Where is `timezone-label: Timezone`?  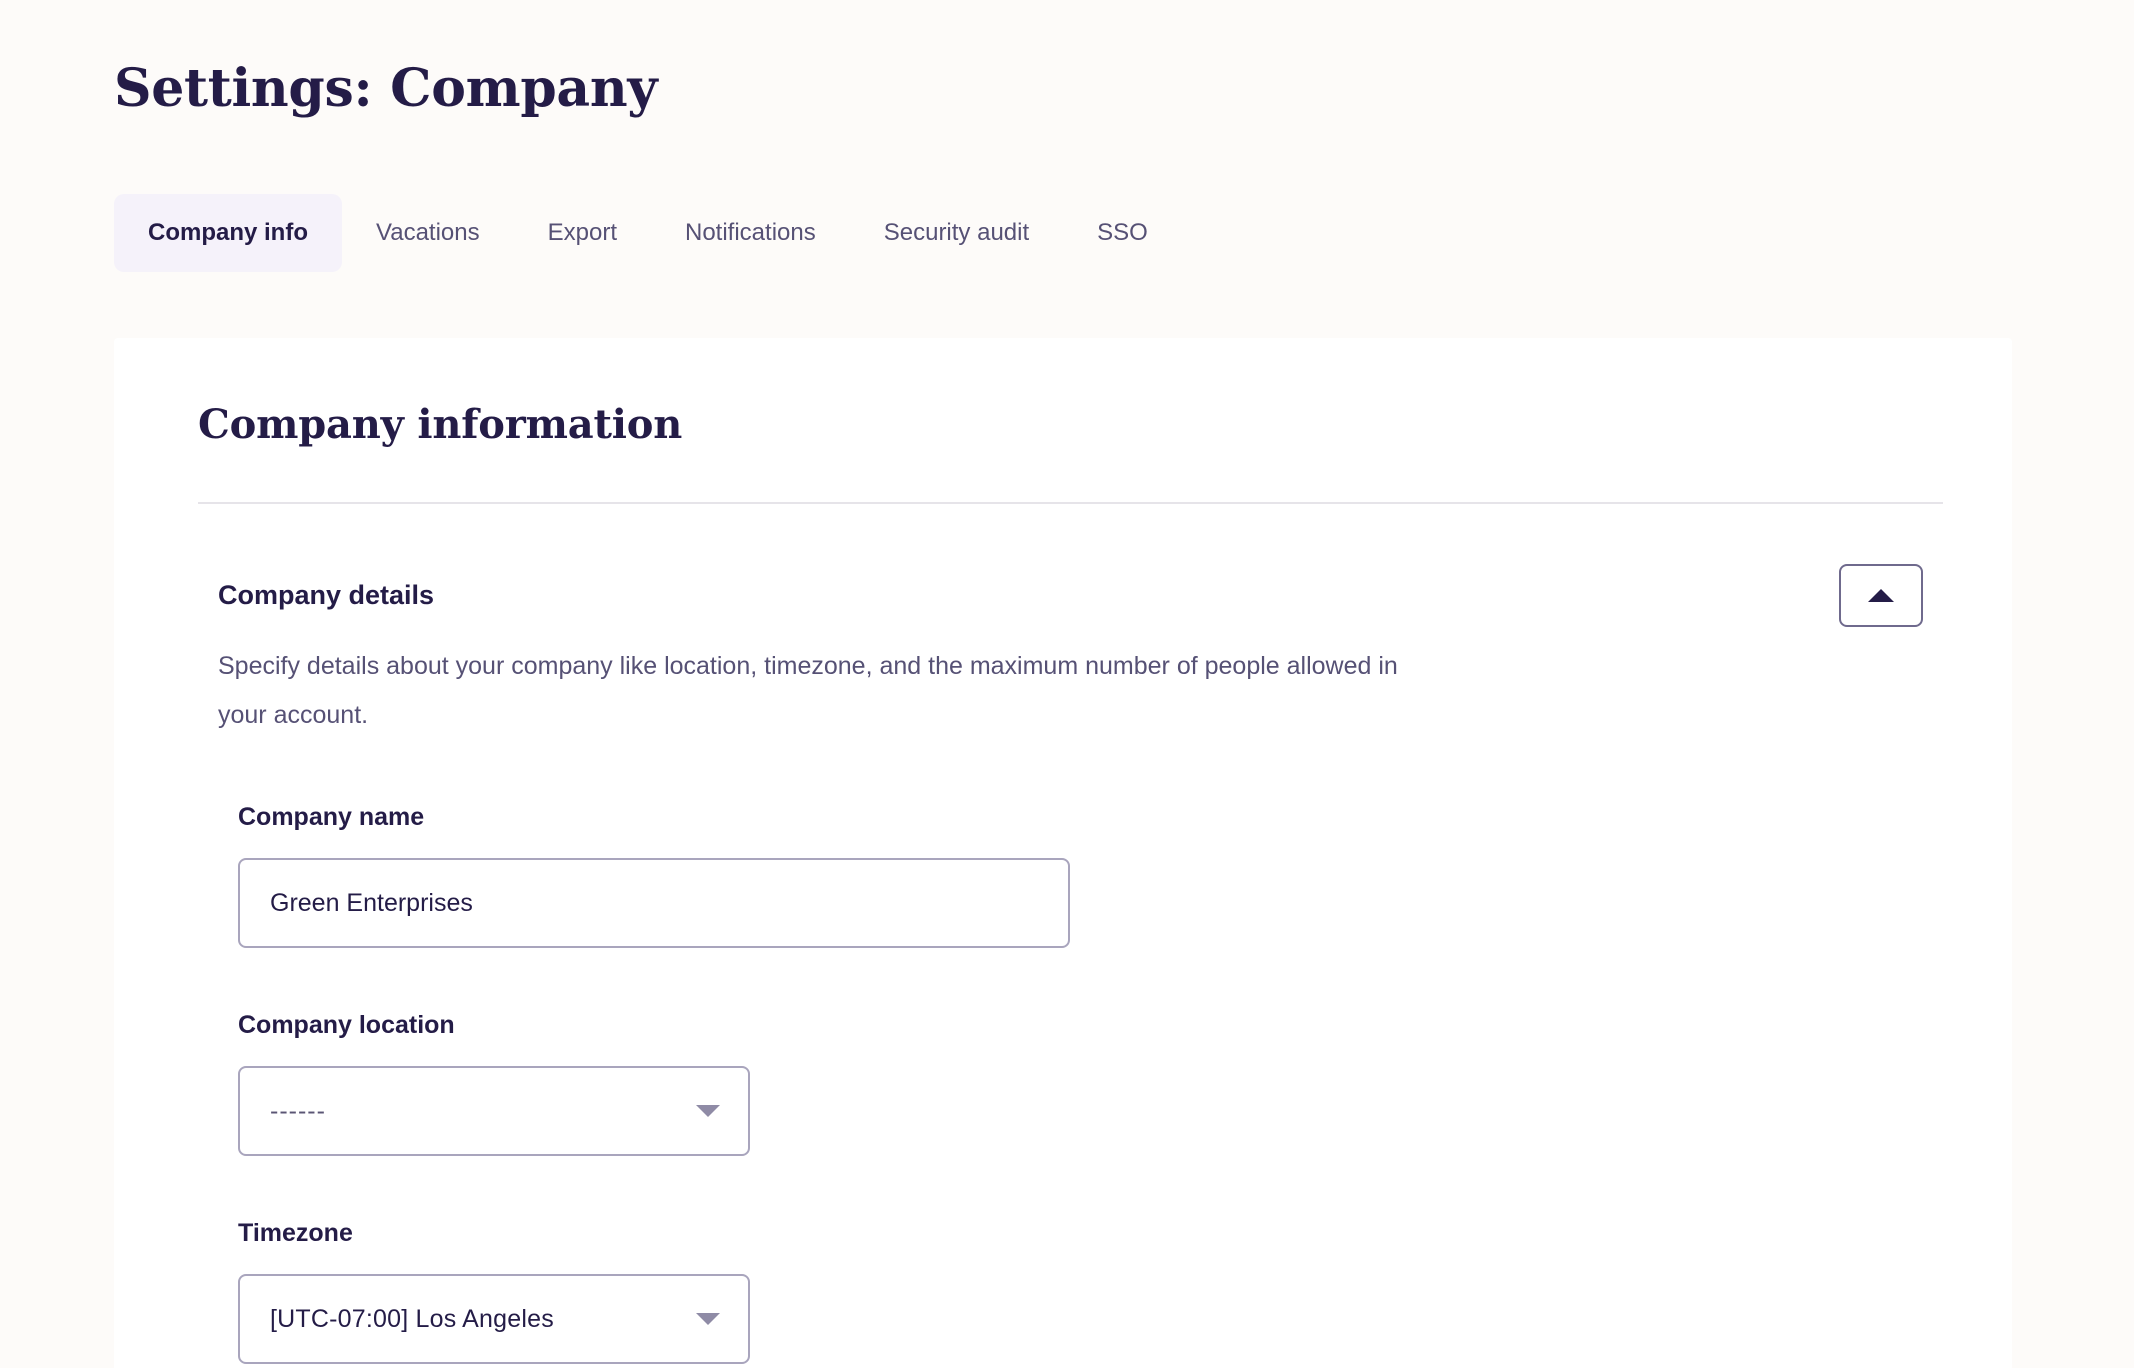 timezone-label: Timezone is located at coordinates (295, 1233).